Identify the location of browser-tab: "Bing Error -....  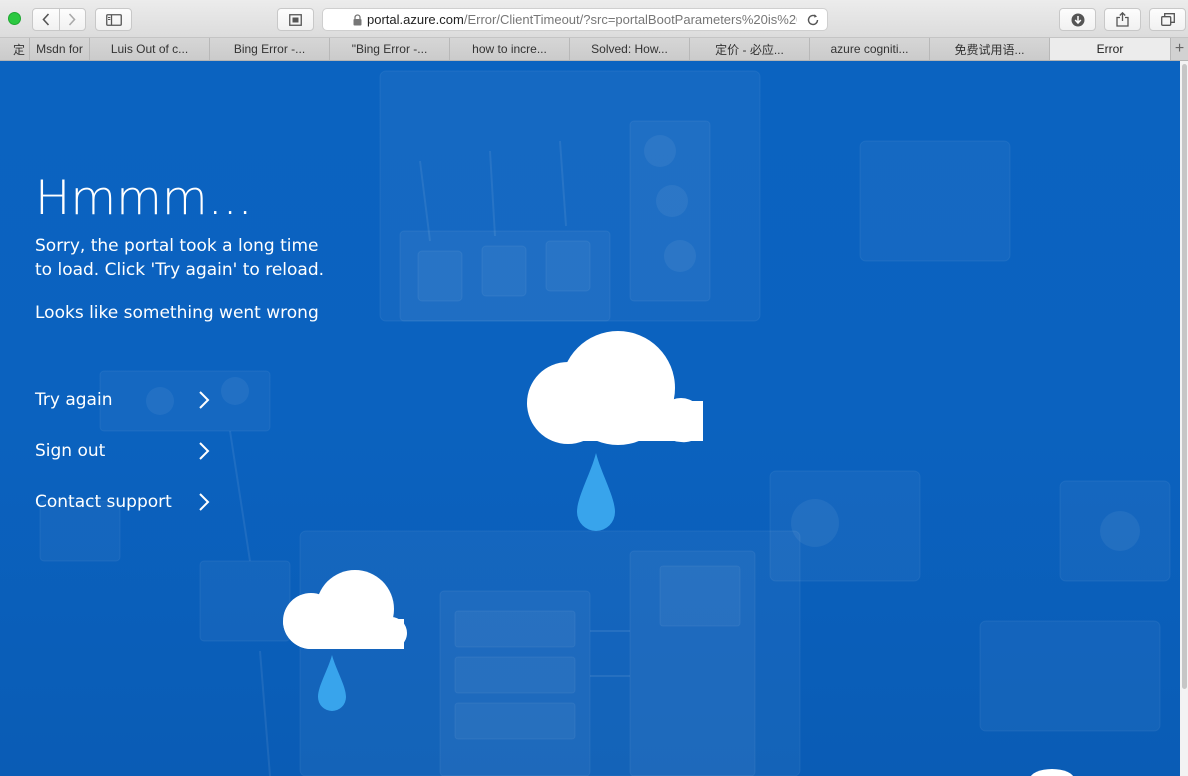
(390, 49).